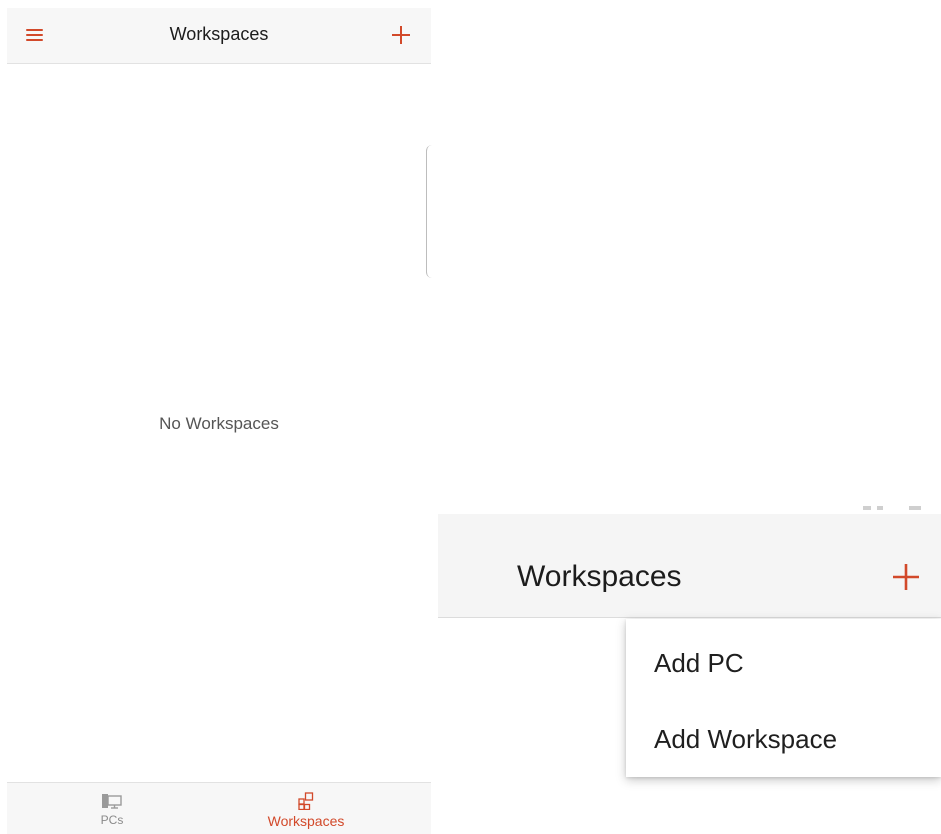  What do you see at coordinates (893, 509) in the screenshot?
I see `status-bar-fragment` at bounding box center [893, 509].